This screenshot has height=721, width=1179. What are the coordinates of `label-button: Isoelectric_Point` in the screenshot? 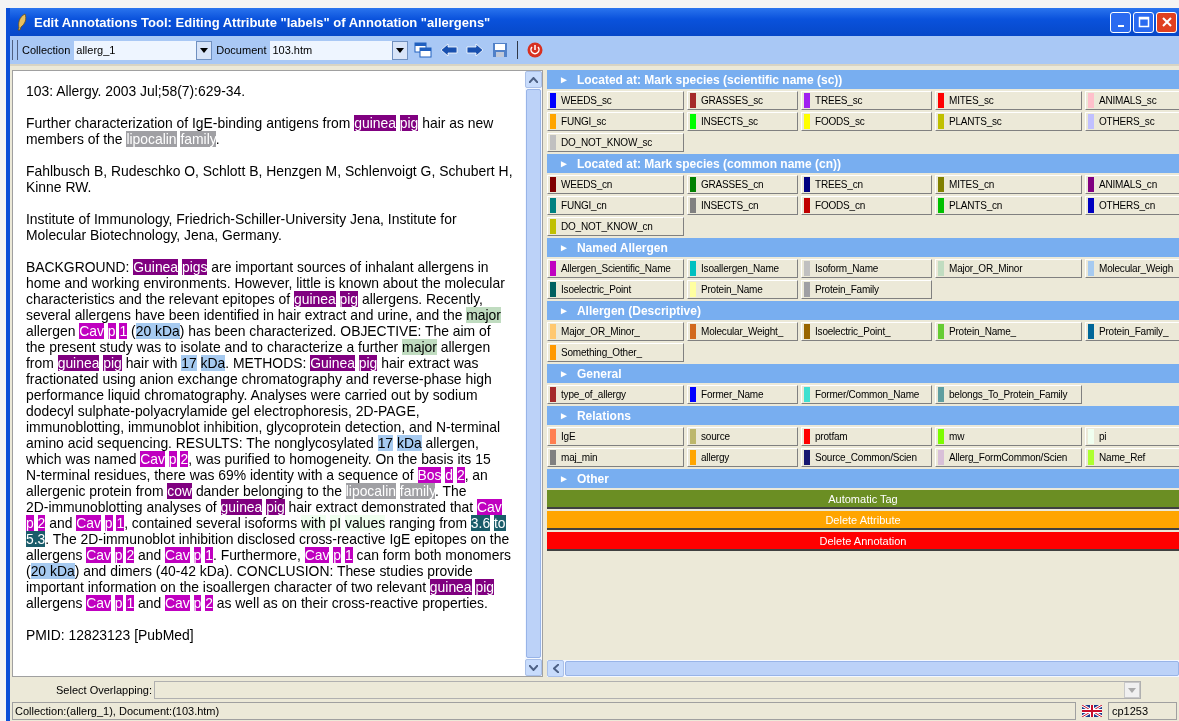 It's located at (615, 289).